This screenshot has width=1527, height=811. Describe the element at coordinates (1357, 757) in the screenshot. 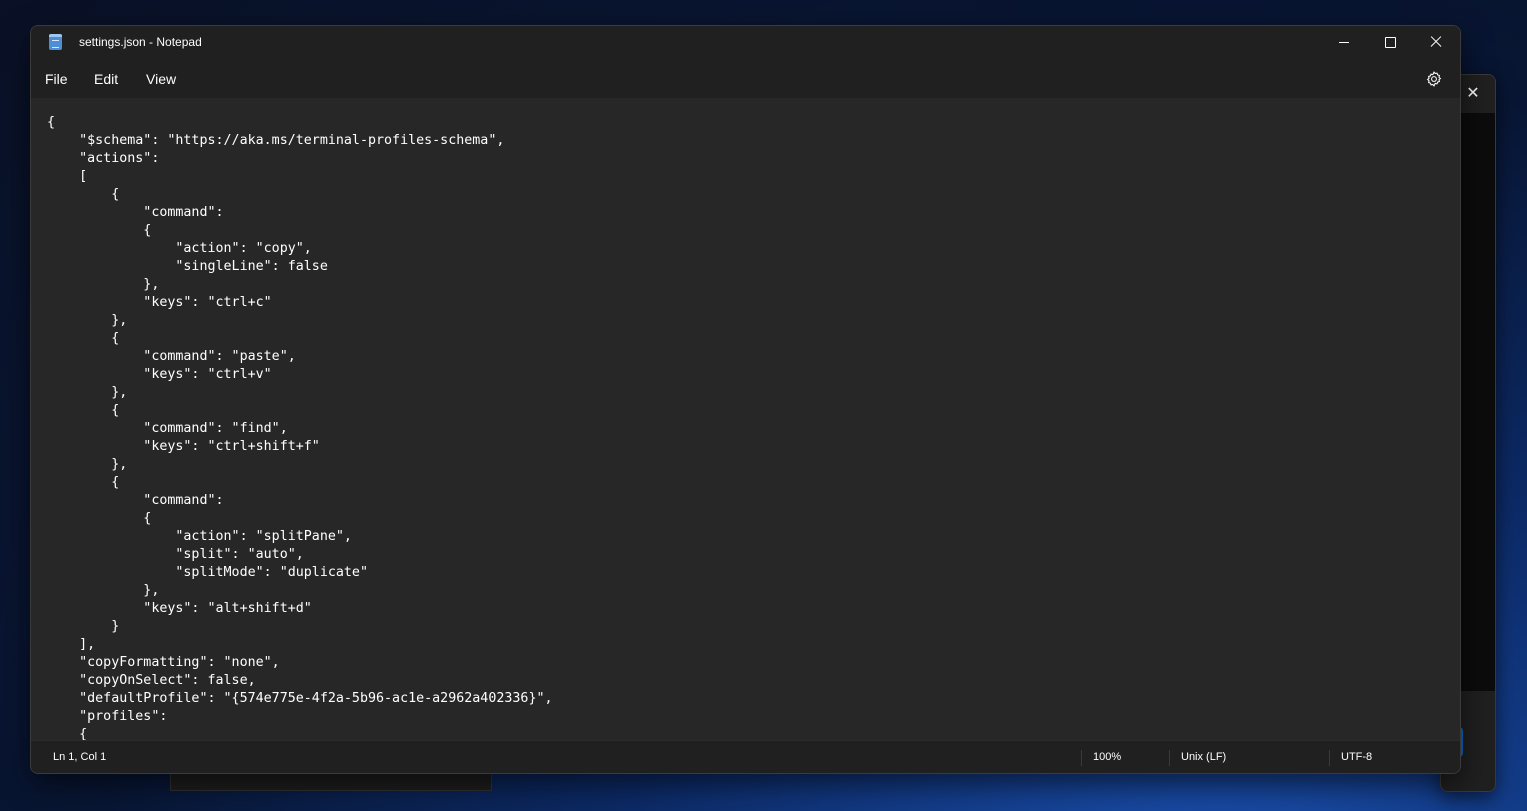

I see `status-encoding: UTF-8` at that location.